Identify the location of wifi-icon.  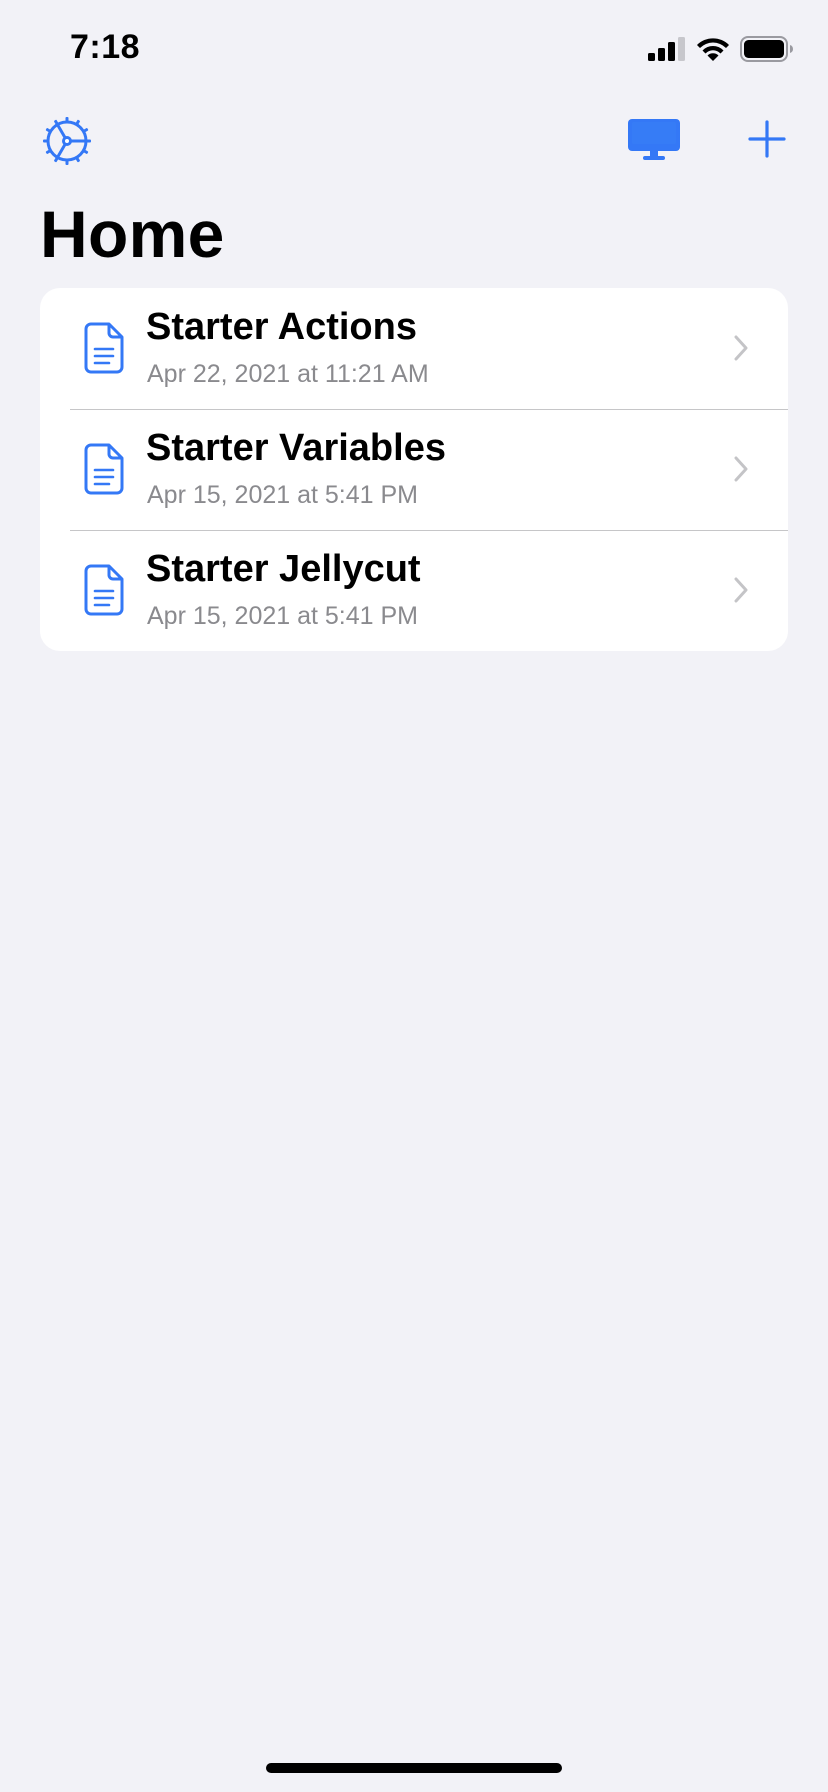
(713, 49).